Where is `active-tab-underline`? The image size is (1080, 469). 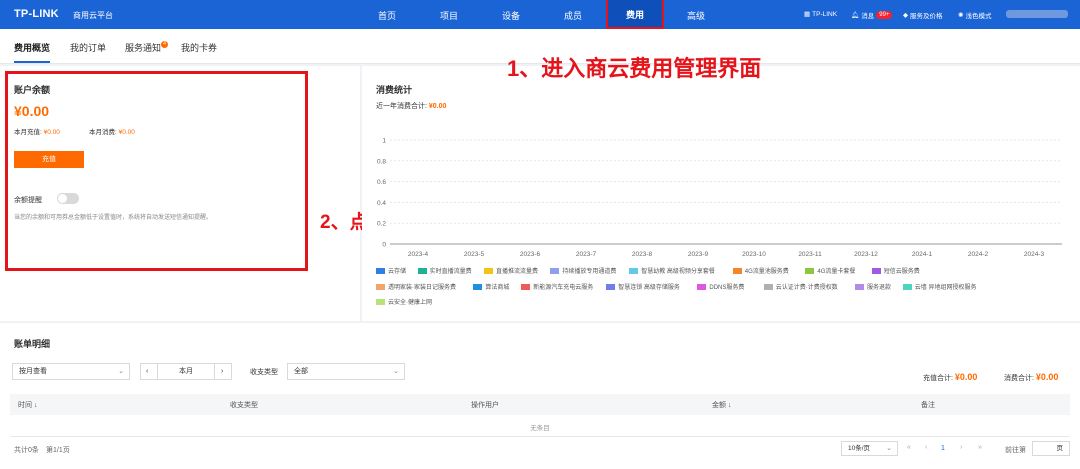
active-tab-underline is located at coordinates (32, 62).